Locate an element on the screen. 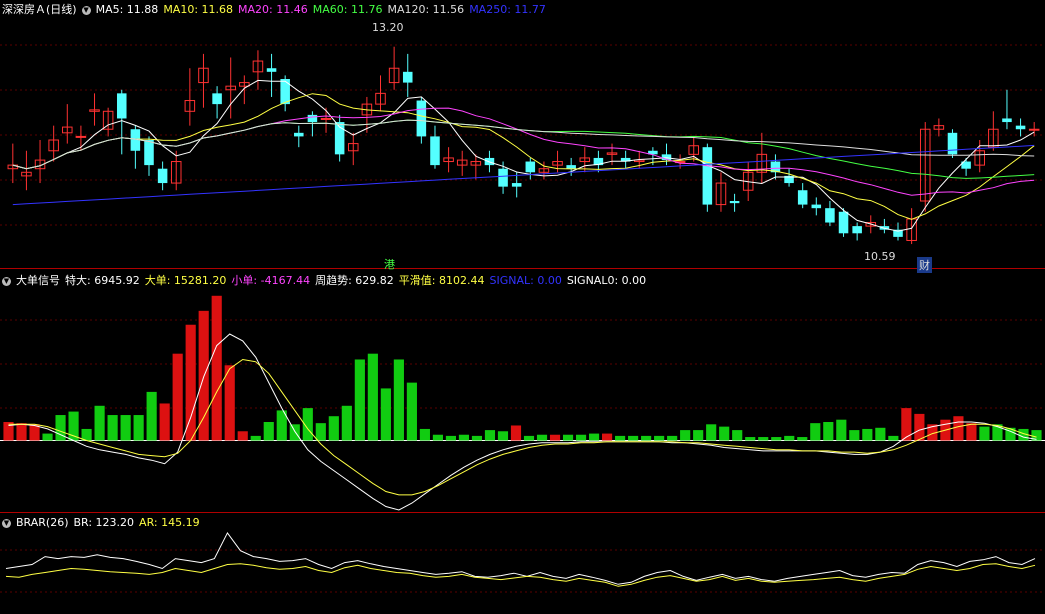 This screenshot has width=1045, height=614. br-line is located at coordinates (520, 558).